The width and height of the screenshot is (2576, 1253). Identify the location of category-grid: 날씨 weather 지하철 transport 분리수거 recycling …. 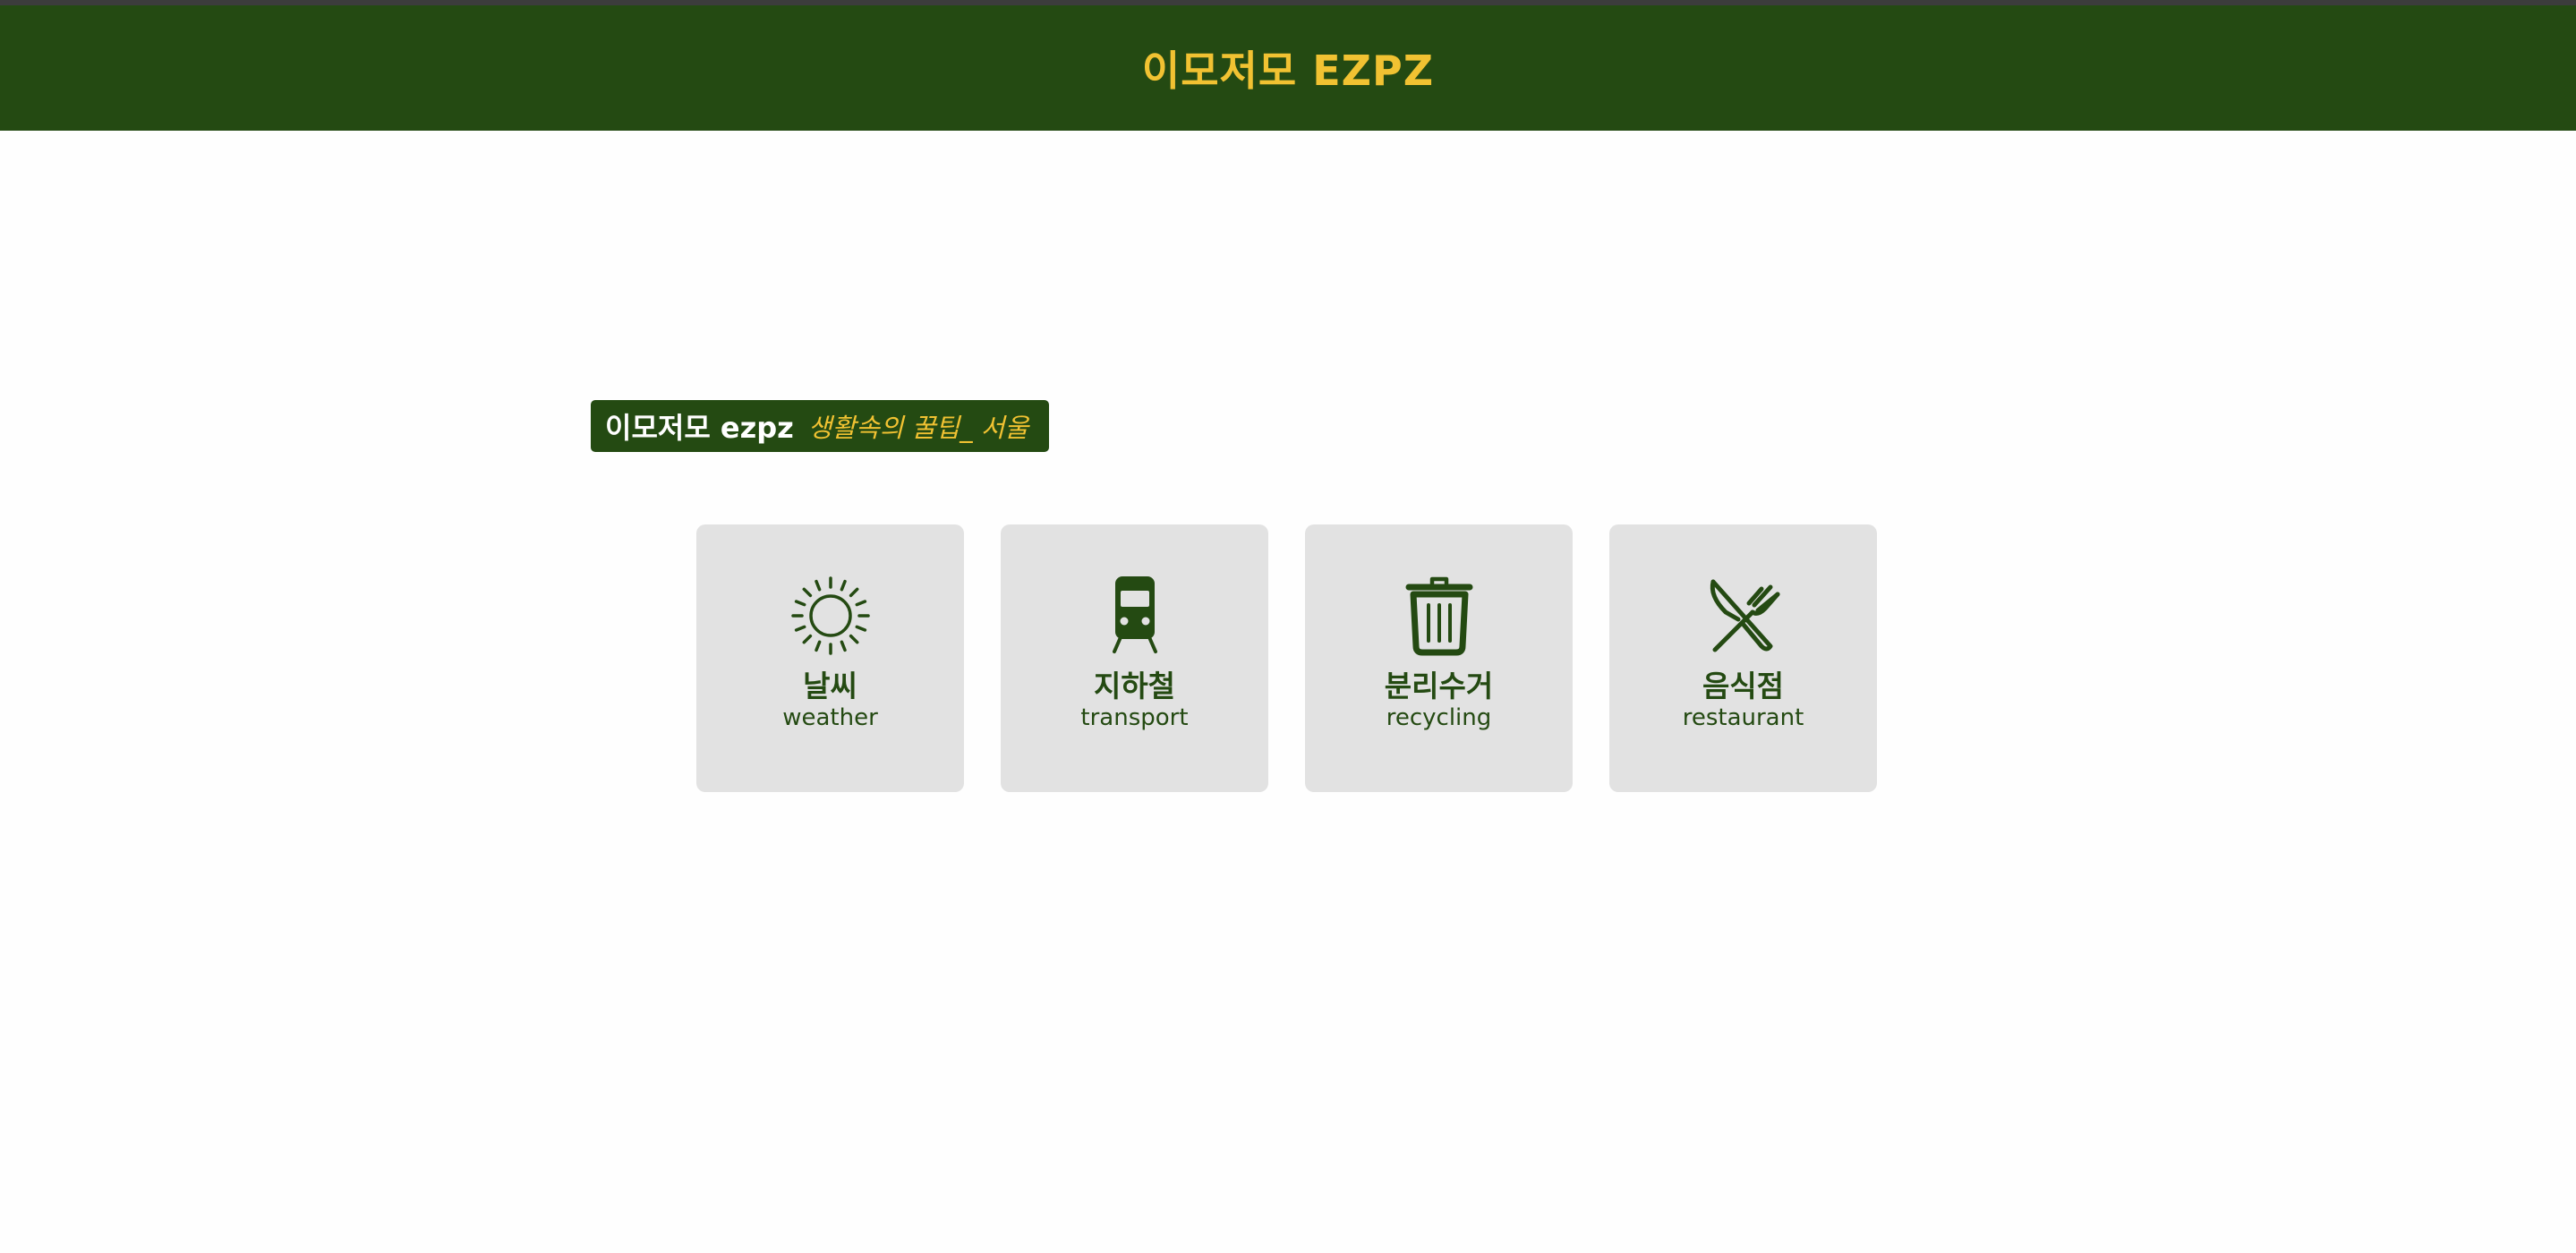
(1286, 658).